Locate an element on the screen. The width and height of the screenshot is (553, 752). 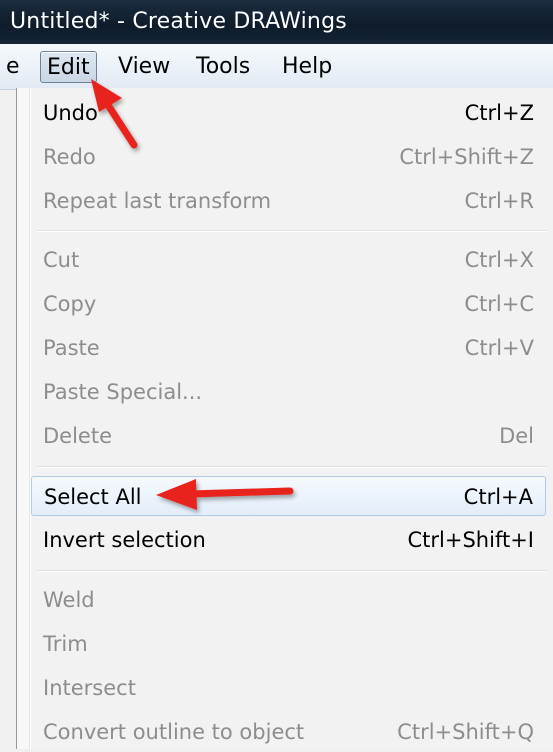
menu-item-label: Select All is located at coordinates (93, 497).